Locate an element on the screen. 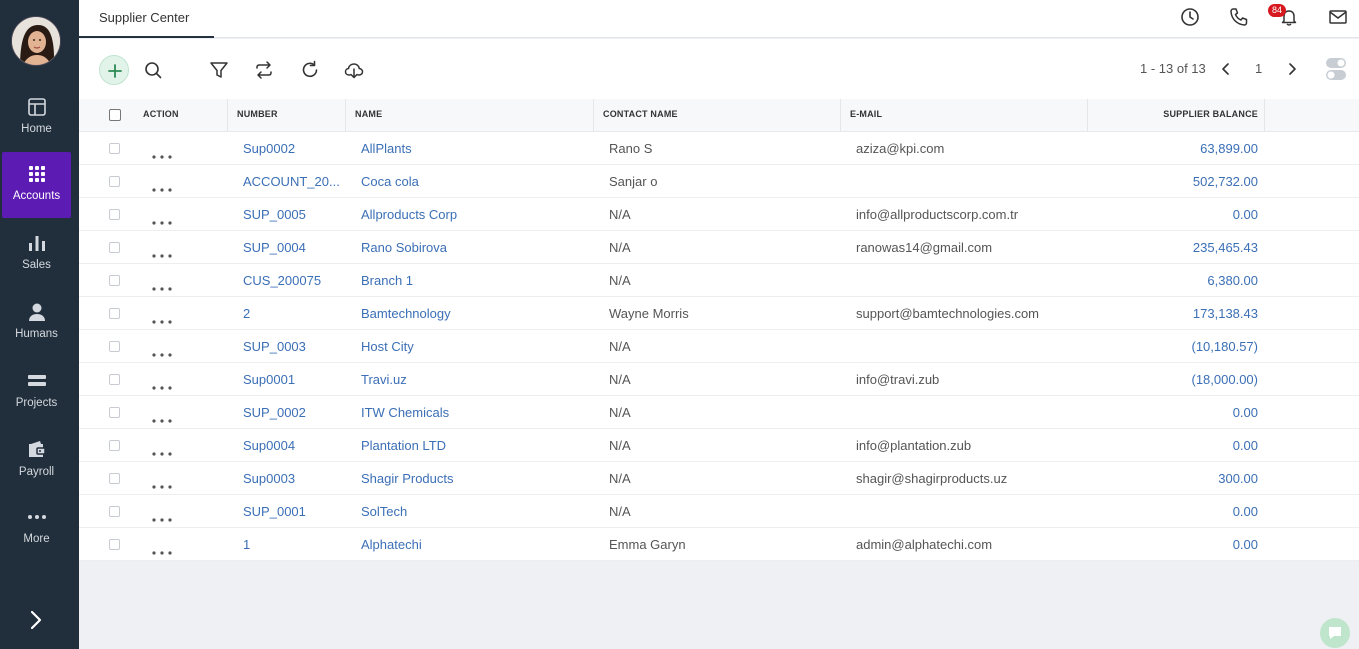 This screenshot has height=649, width=1359. cell-supplier-balance: 173,138.43 is located at coordinates (1173, 313).